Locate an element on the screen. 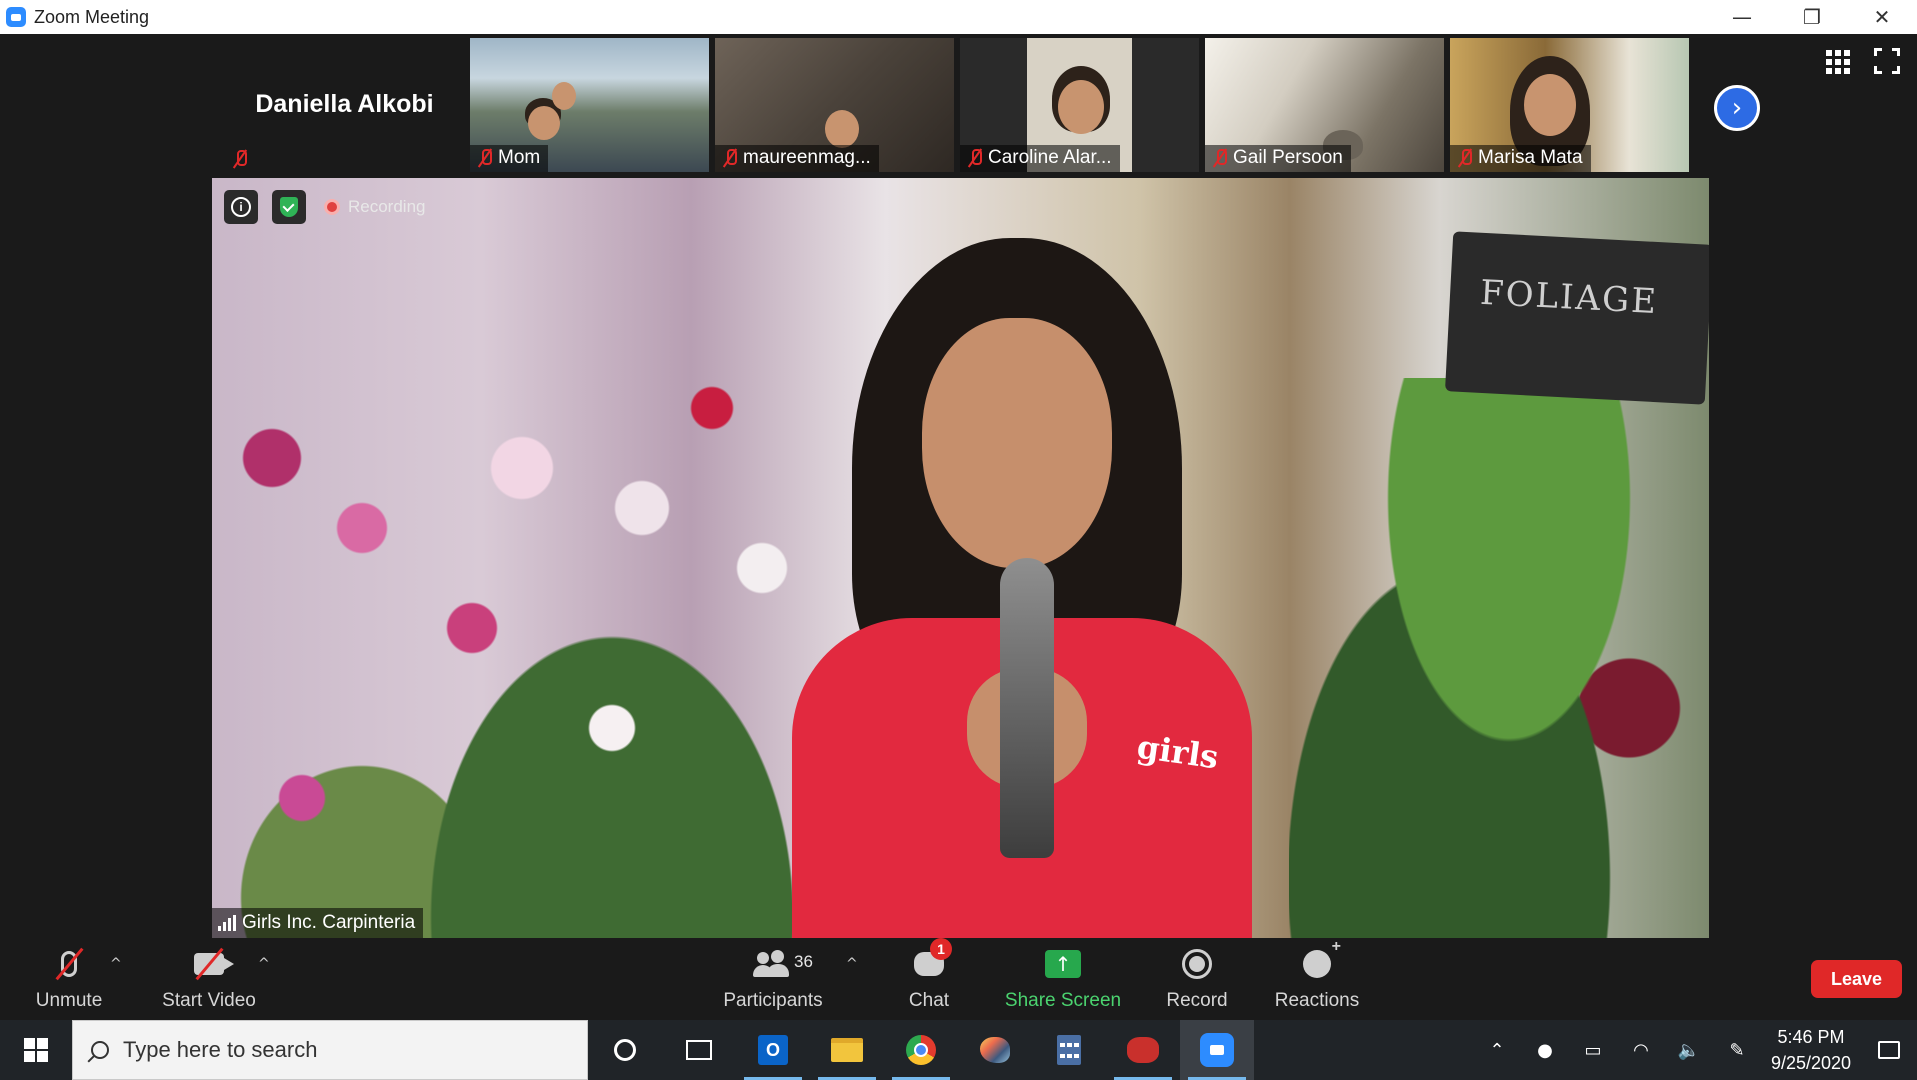 The width and height of the screenshot is (1917, 1080). start-video-button: Start Video is located at coordinates (209, 979).